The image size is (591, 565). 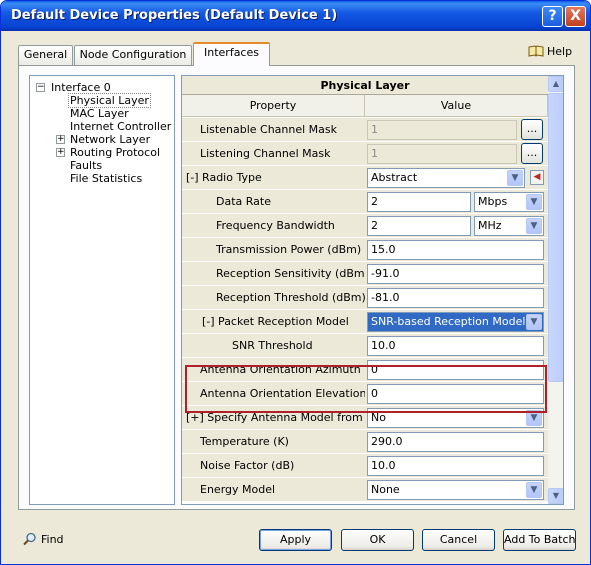 I want to click on tree-item-routing-protocol: Routing Protocol, so click(x=115, y=152).